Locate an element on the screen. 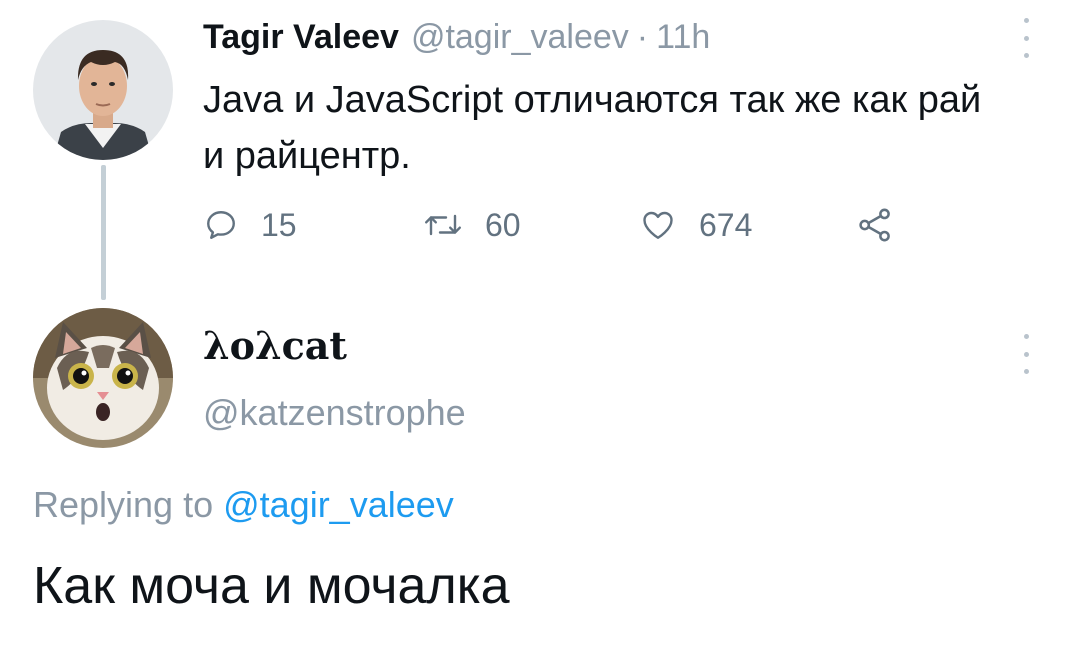 The image size is (1080, 649). parent-tweet-actions: 15 60 674 is located at coordinates (563, 225).